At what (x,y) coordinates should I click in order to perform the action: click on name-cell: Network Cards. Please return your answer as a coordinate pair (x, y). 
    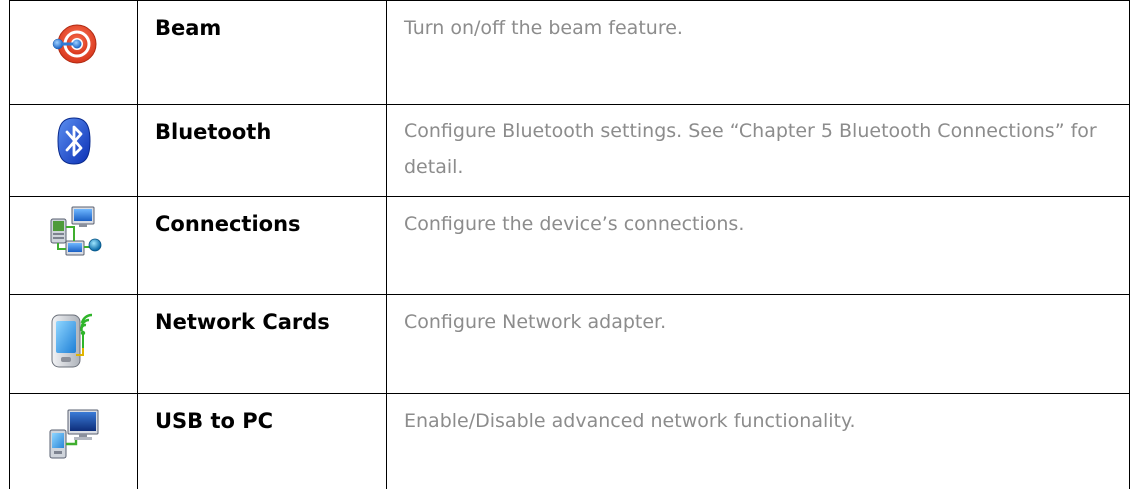
    Looking at the image, I should click on (262, 344).